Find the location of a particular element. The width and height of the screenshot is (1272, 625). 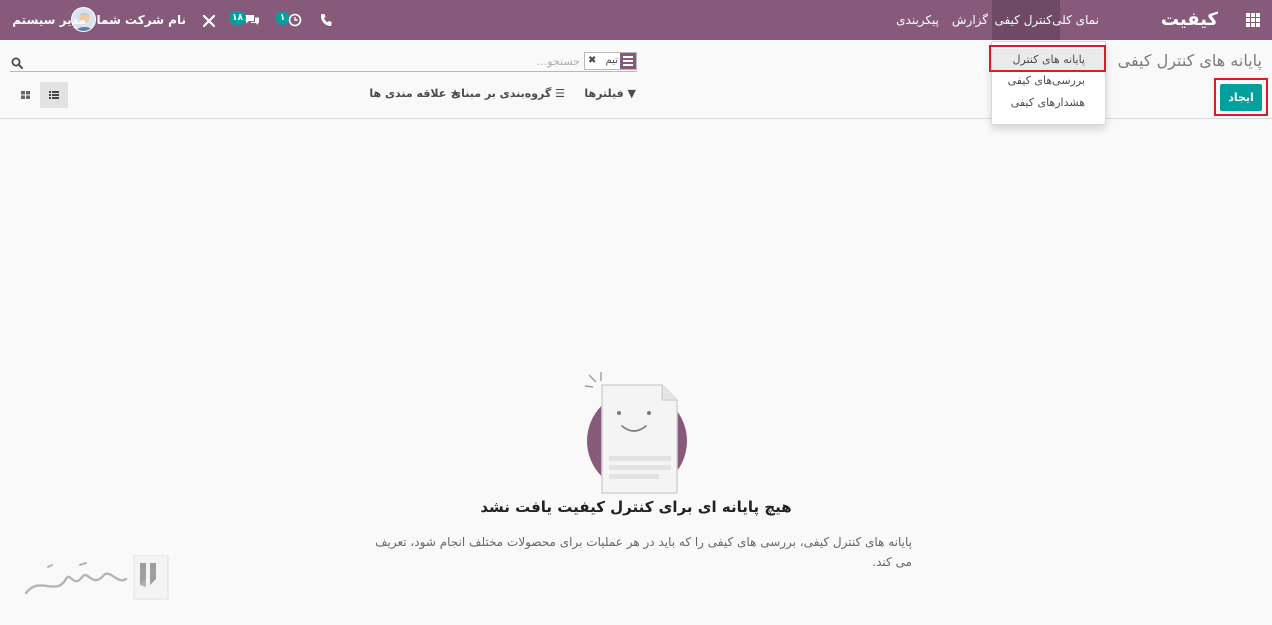

favorites-button: ★ علاقه مندی ها is located at coordinates (414, 93).